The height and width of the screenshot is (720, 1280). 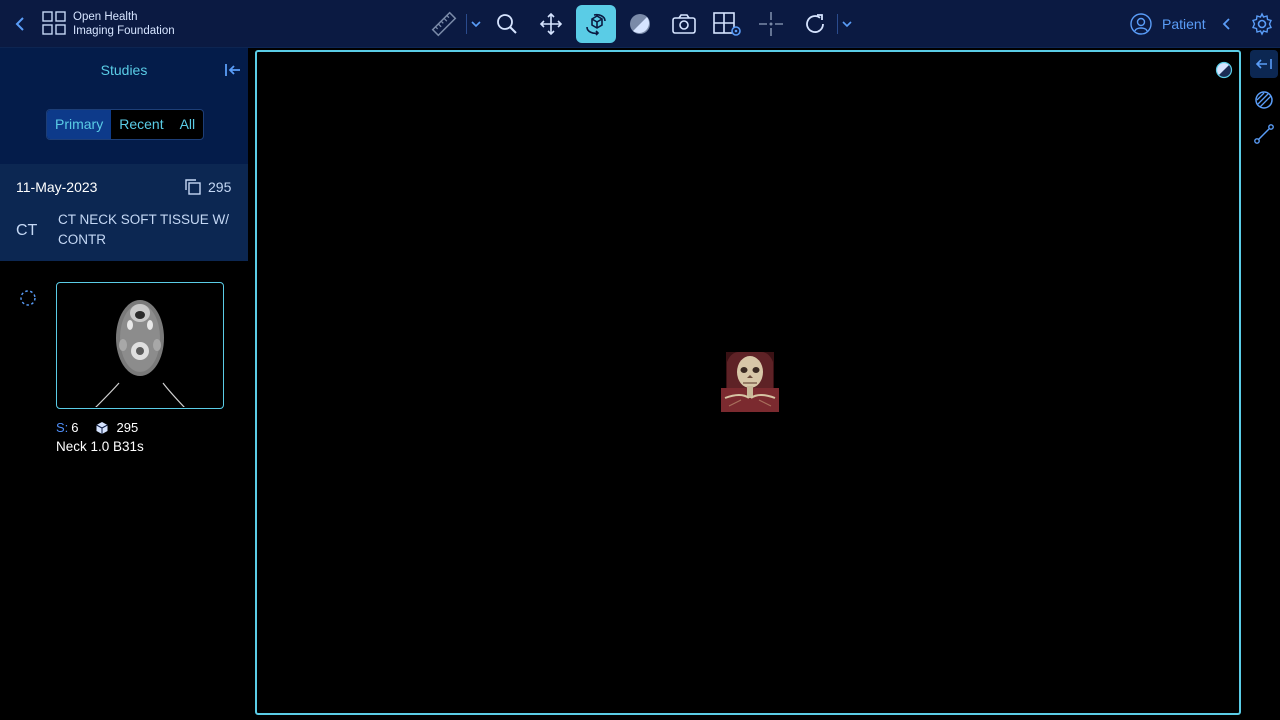 What do you see at coordinates (100, 446) in the screenshot?
I see `series-description: Neck 1.0 B31s` at bounding box center [100, 446].